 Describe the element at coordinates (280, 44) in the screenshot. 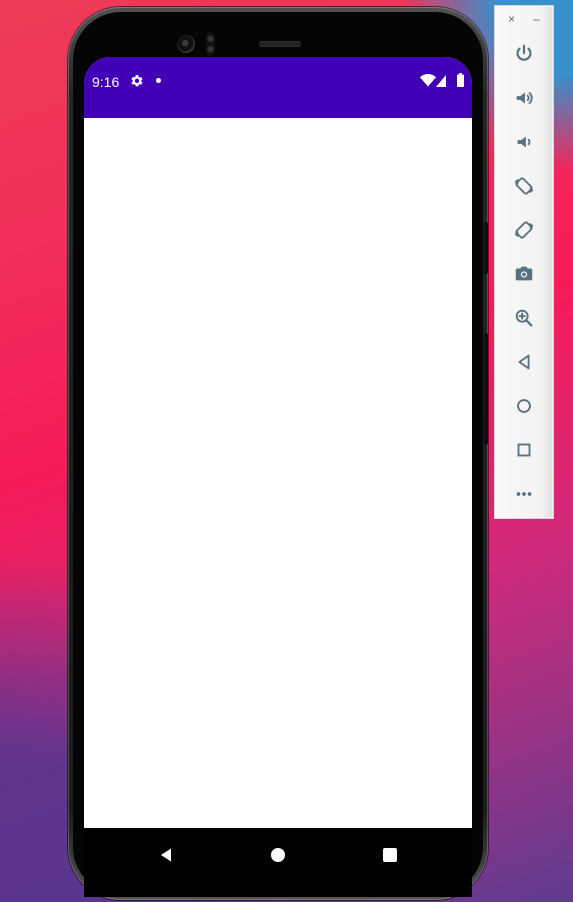

I see `earpiece-speaker` at that location.